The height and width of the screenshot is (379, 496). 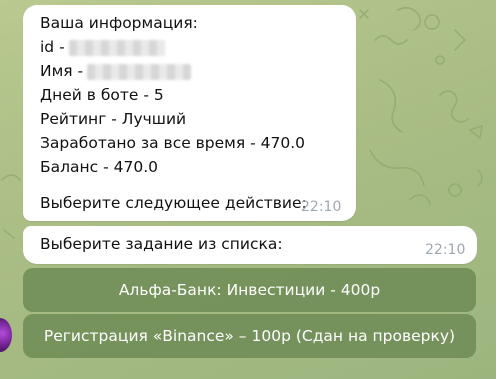 I want to click on task-prompt: Выберите задание из списка:, so click(x=161, y=244).